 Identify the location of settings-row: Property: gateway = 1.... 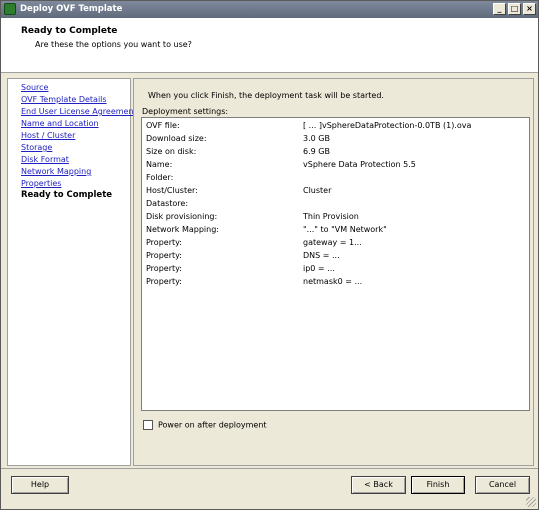
(254, 242).